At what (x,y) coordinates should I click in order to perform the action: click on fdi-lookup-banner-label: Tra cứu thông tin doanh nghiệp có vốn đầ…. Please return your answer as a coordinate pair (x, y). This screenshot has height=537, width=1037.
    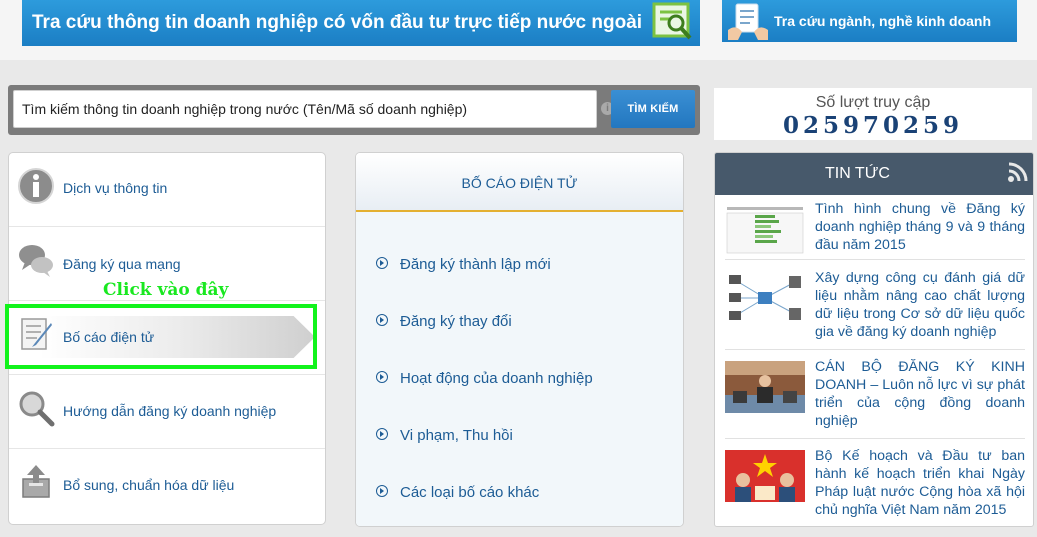
    Looking at the image, I should click on (337, 22).